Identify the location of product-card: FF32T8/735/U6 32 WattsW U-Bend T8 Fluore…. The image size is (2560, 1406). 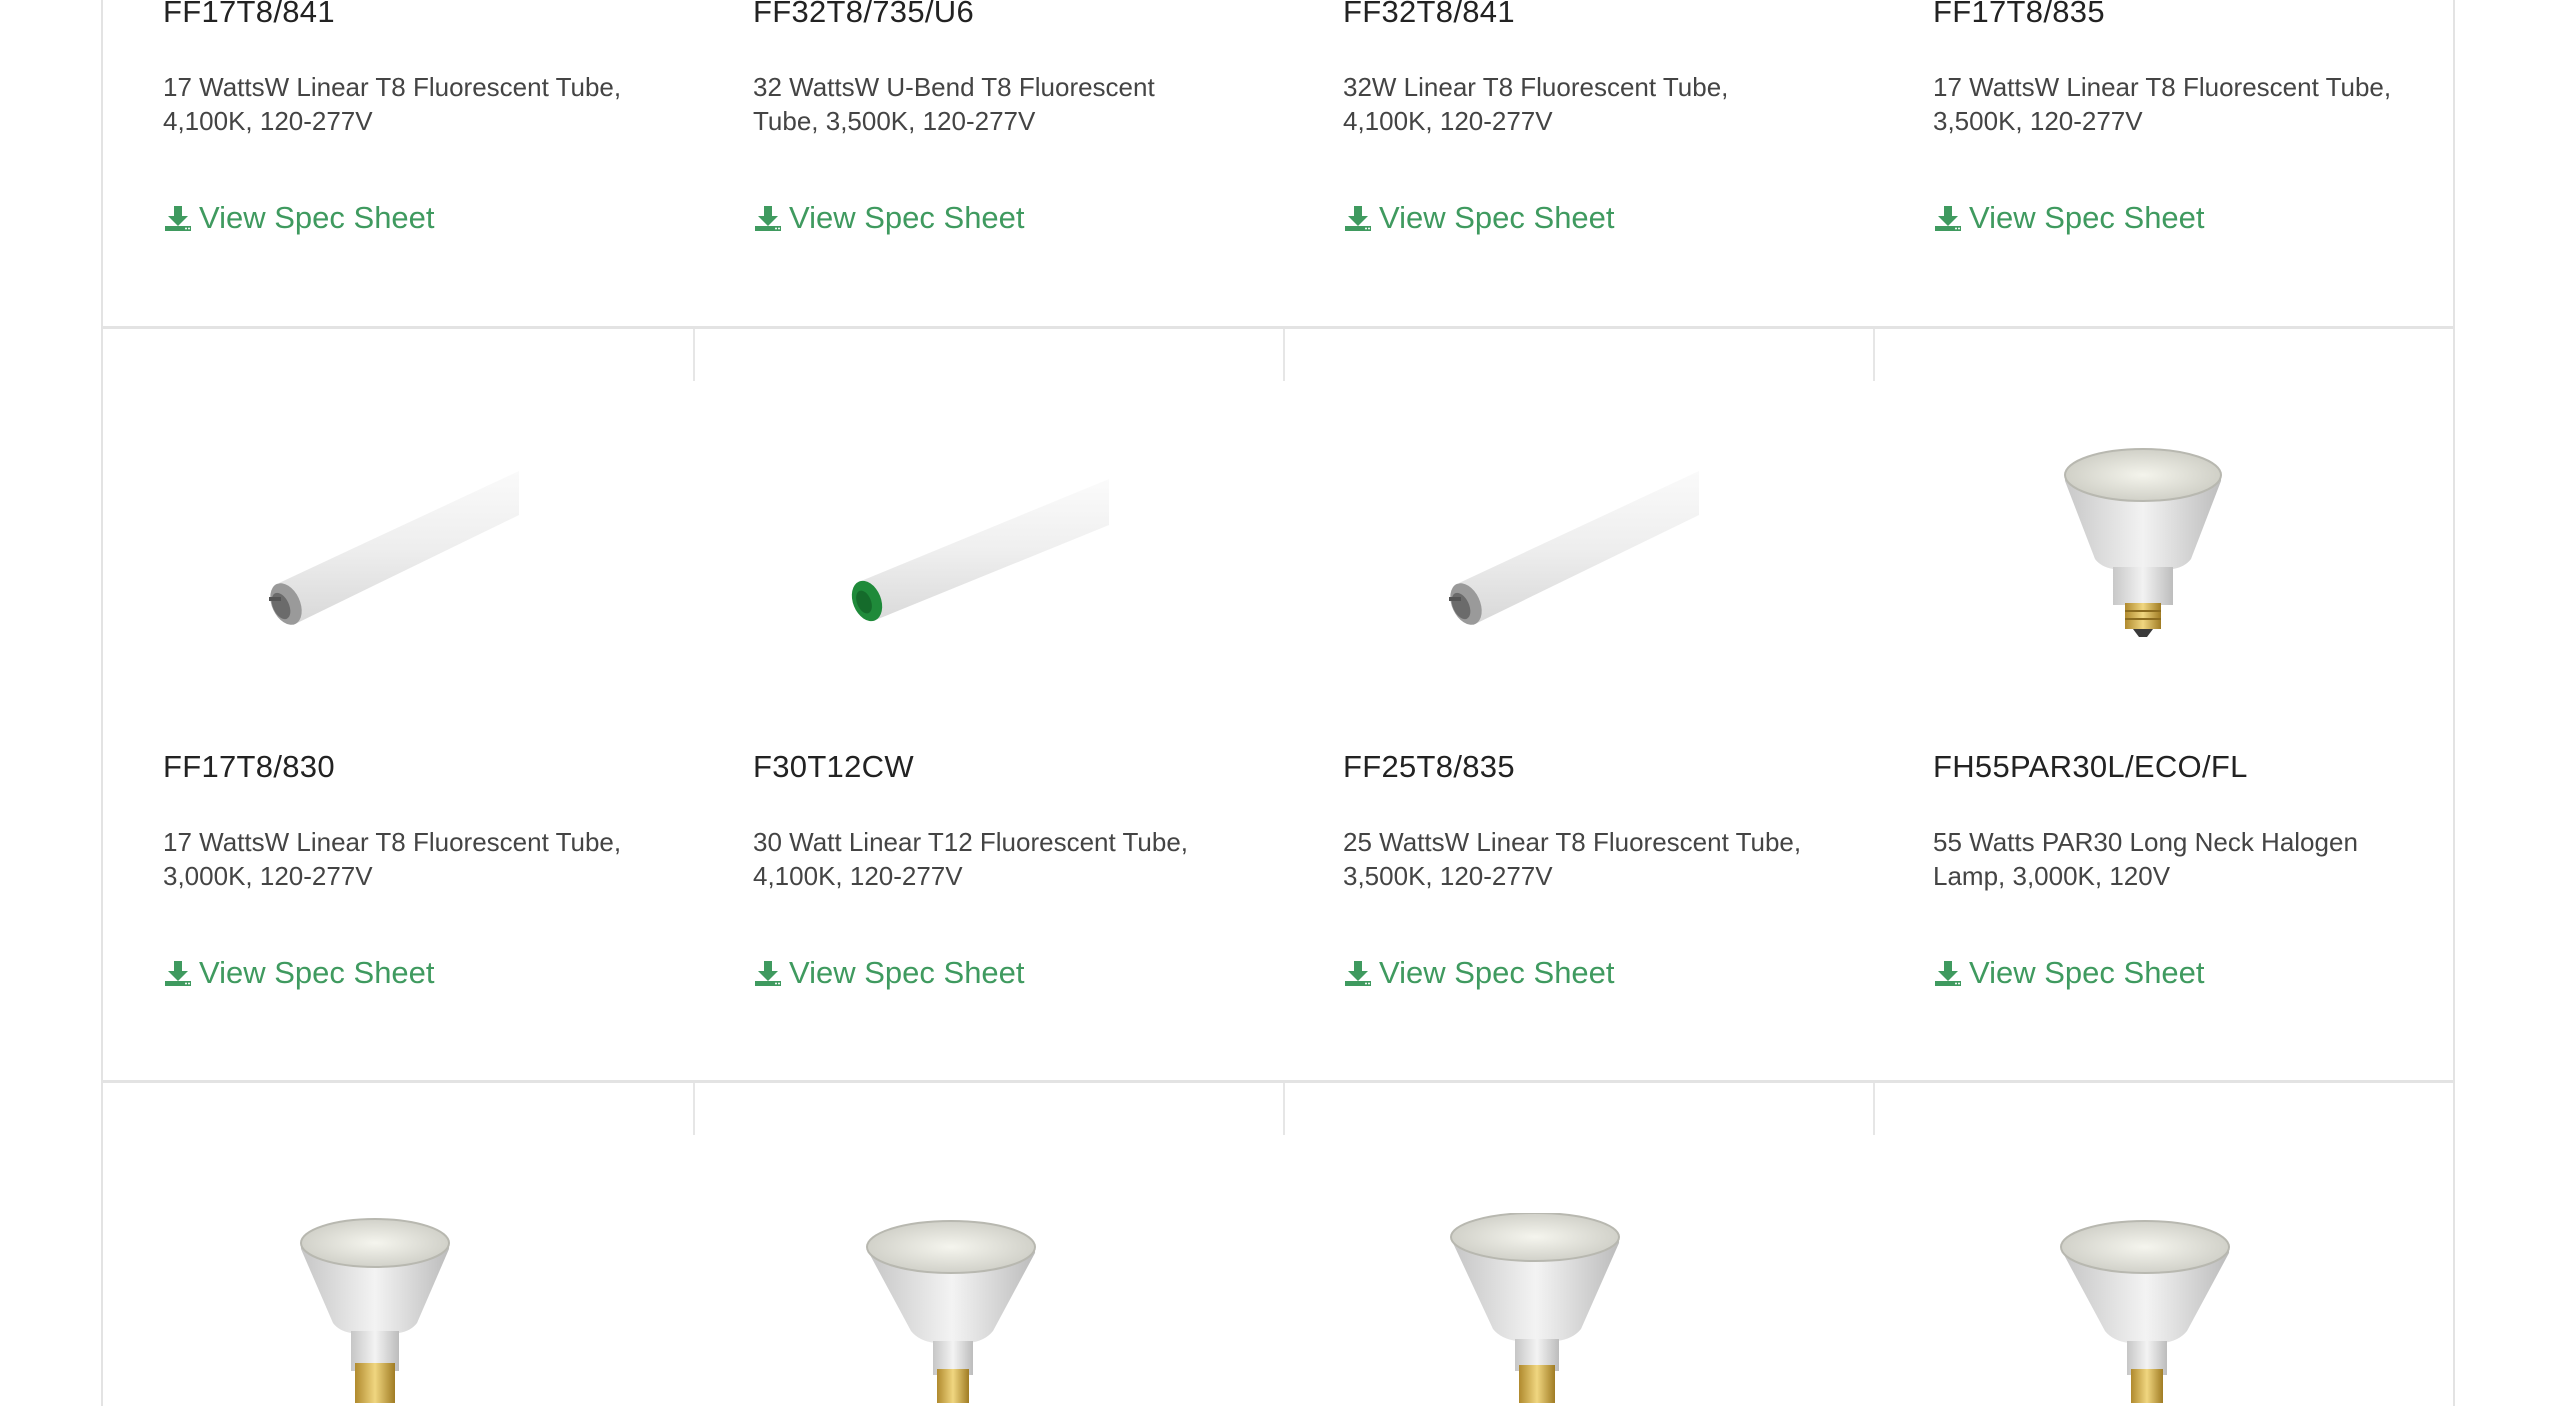
(987, 165).